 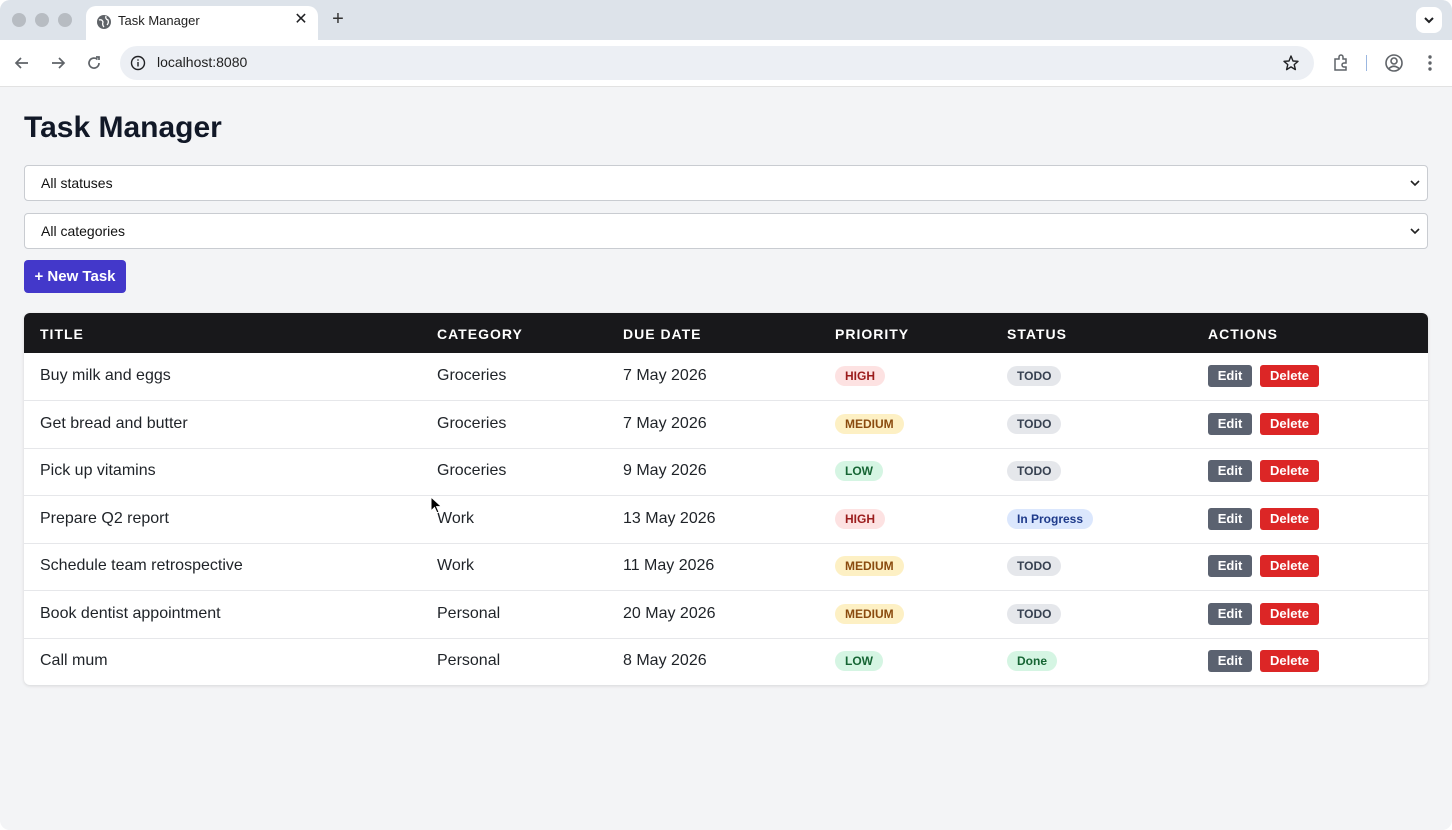 What do you see at coordinates (98, 470) in the screenshot?
I see `task-title: Pick up vitamins` at bounding box center [98, 470].